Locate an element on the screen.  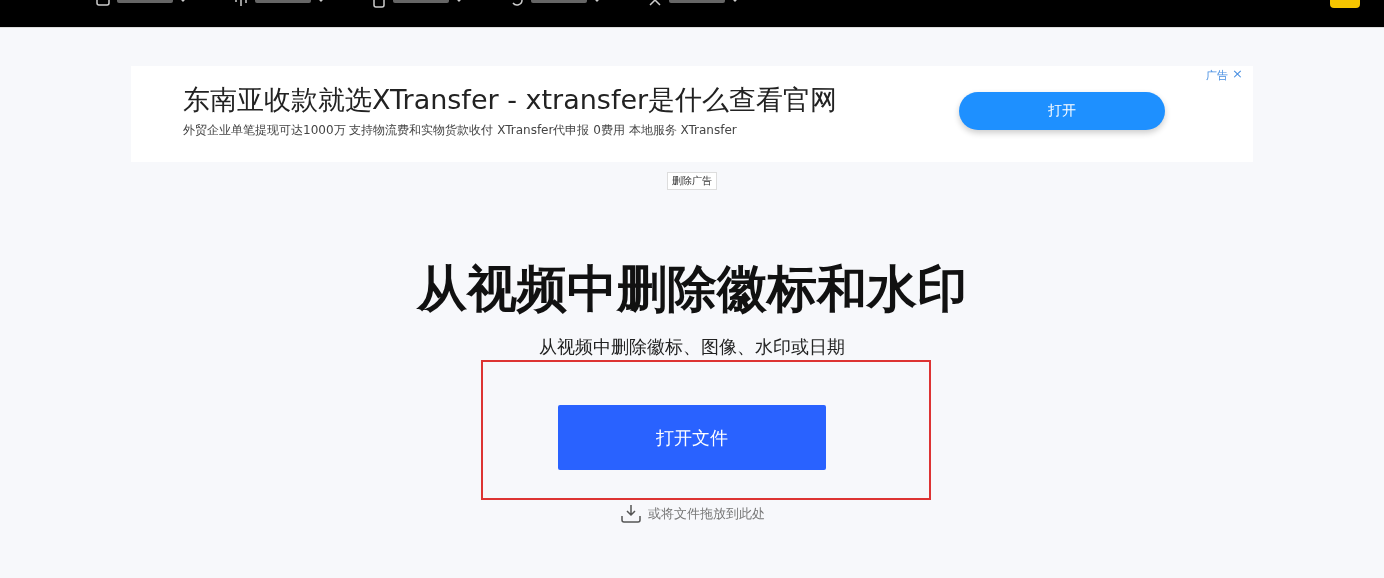
close-icon: × is located at coordinates (1237, 75).